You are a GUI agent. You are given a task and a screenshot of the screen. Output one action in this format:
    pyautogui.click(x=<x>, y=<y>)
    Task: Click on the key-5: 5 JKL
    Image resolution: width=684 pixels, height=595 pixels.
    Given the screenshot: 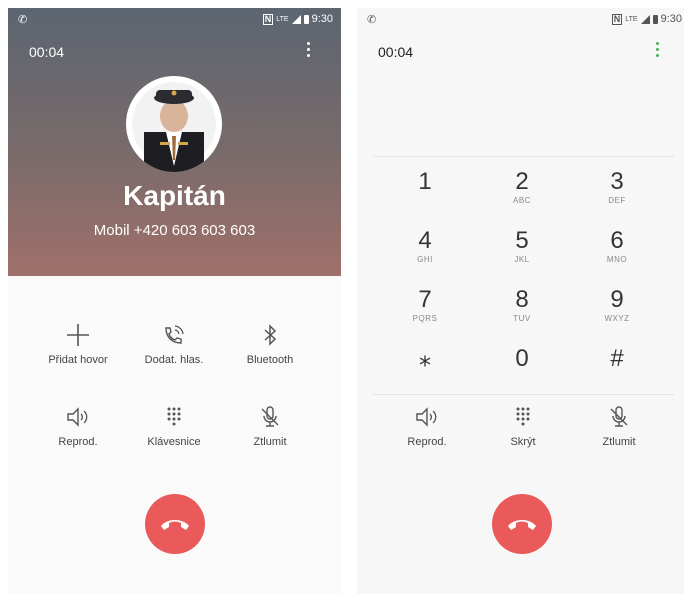 What is the action you would take?
    pyautogui.click(x=522, y=246)
    